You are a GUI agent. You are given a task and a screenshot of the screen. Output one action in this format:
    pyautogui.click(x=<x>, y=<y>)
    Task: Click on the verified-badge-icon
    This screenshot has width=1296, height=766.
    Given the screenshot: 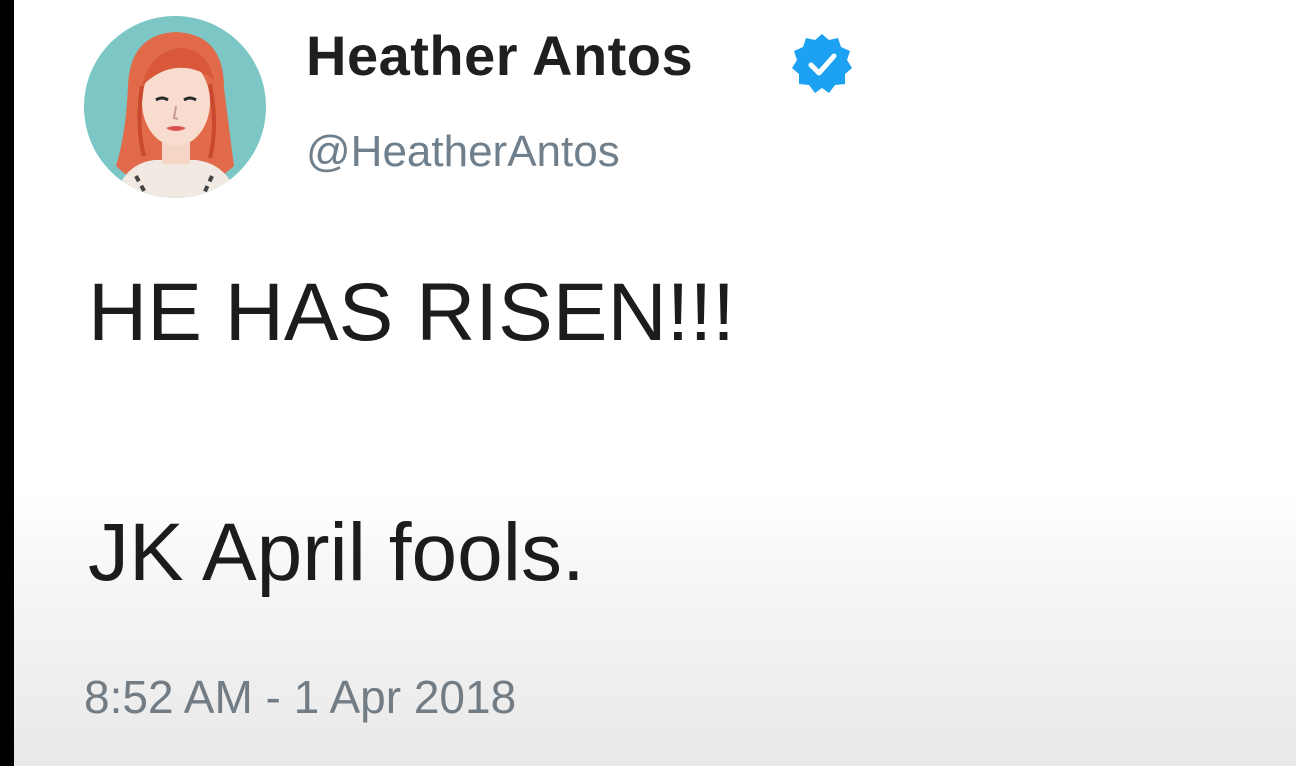 What is the action you would take?
    pyautogui.click(x=822, y=64)
    